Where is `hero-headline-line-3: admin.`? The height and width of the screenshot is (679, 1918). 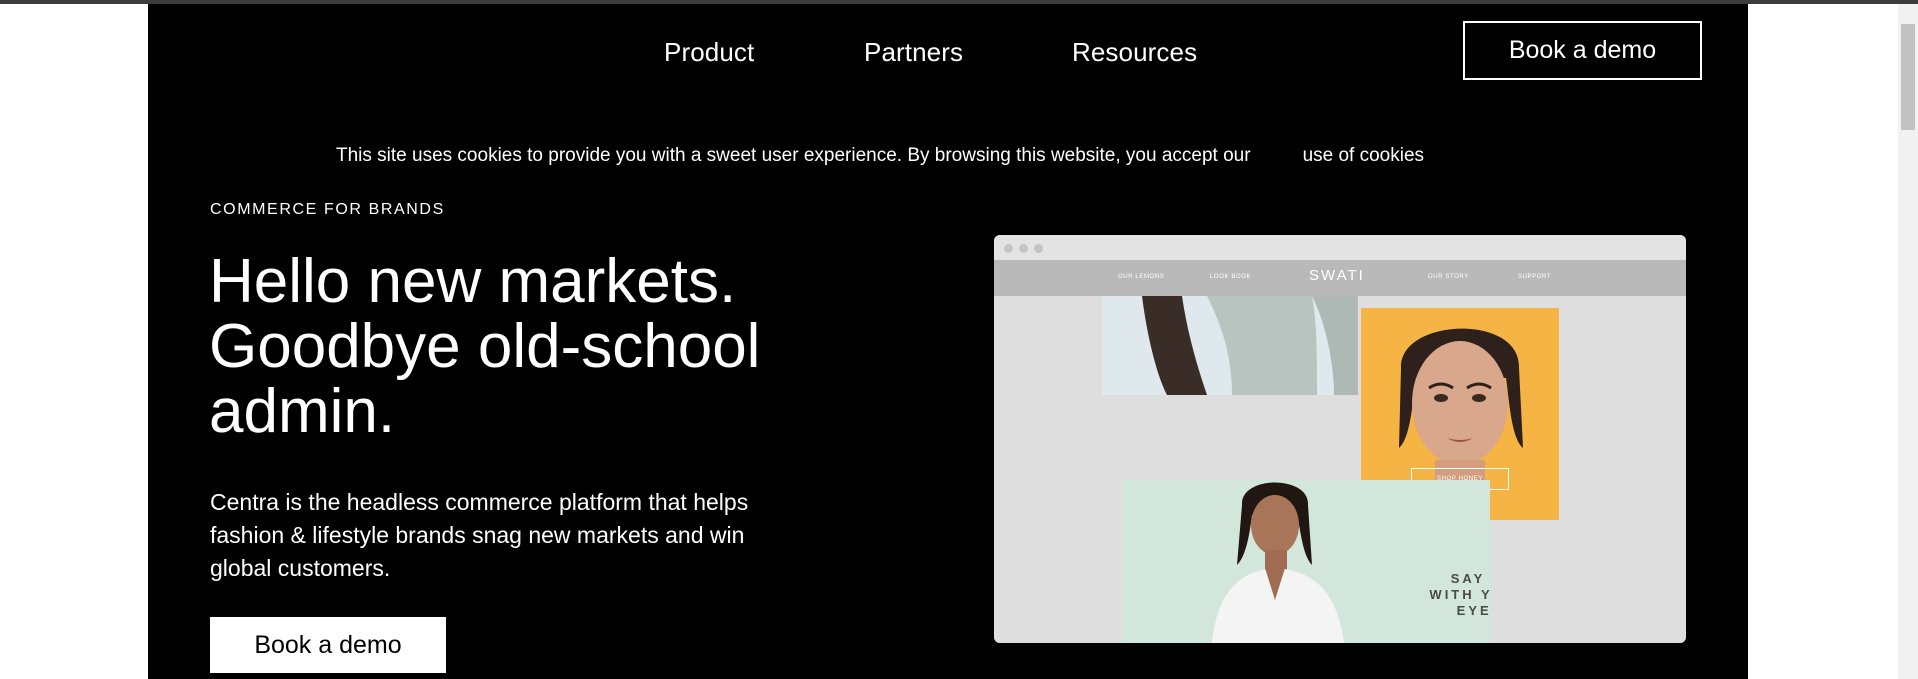
hero-headline-line-3: admin. is located at coordinates (302, 411).